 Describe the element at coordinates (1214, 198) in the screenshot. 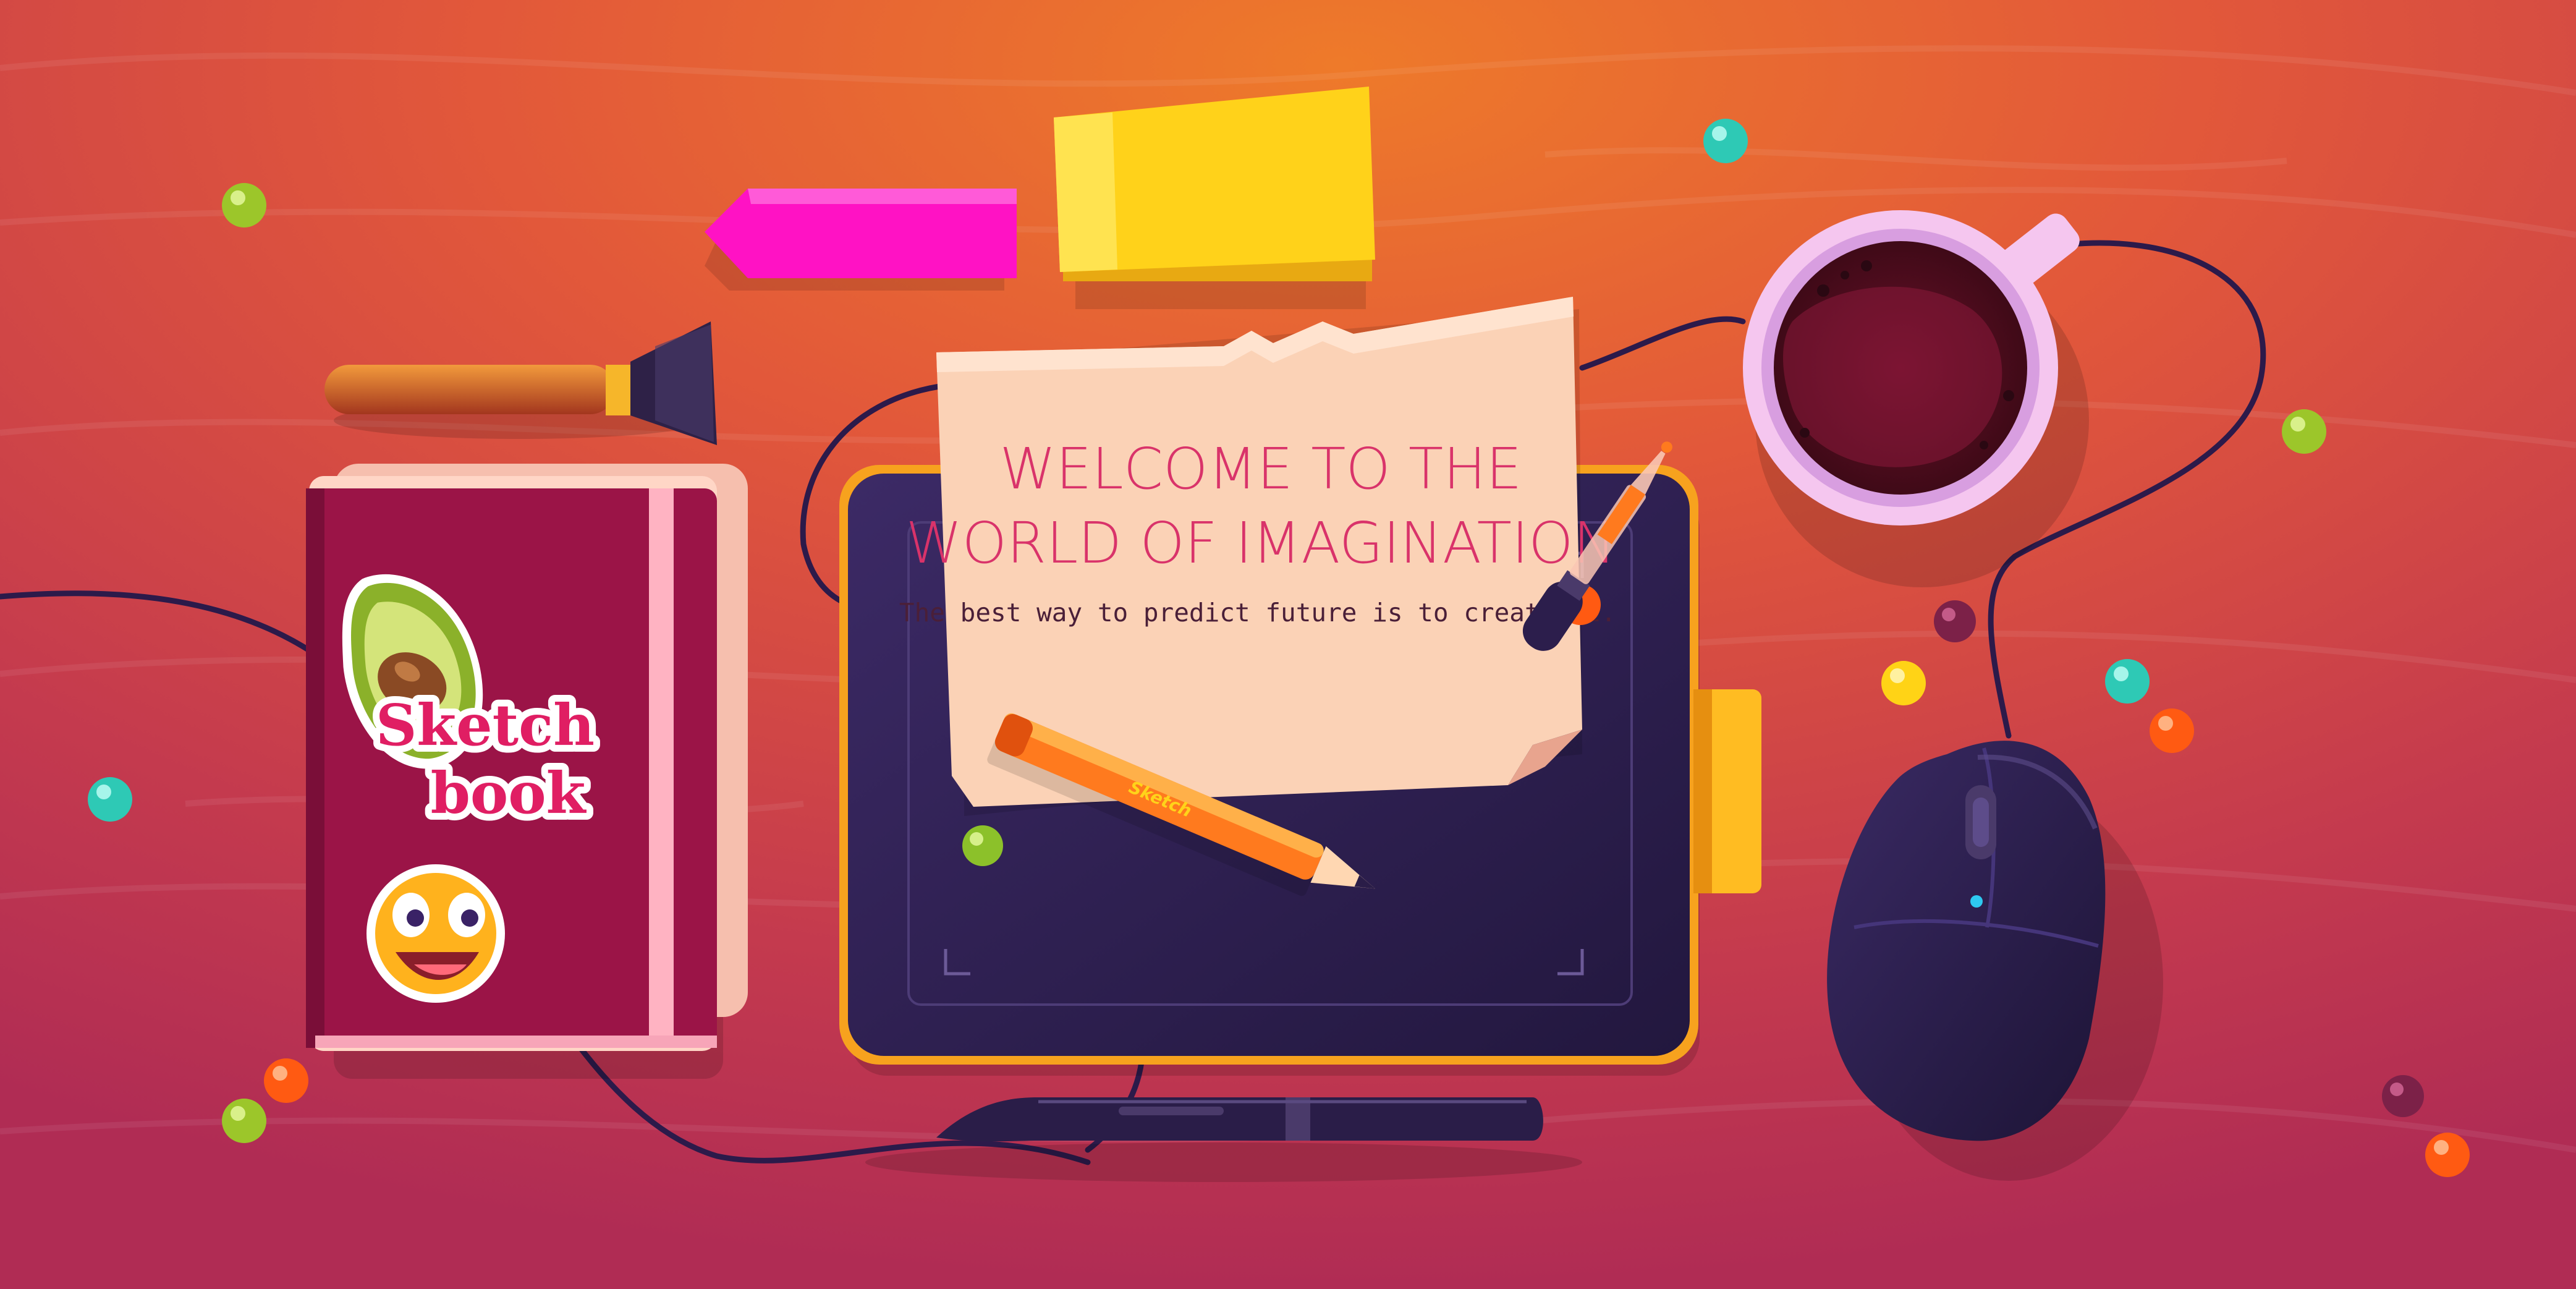

I see `yellow-sticky-notes` at that location.